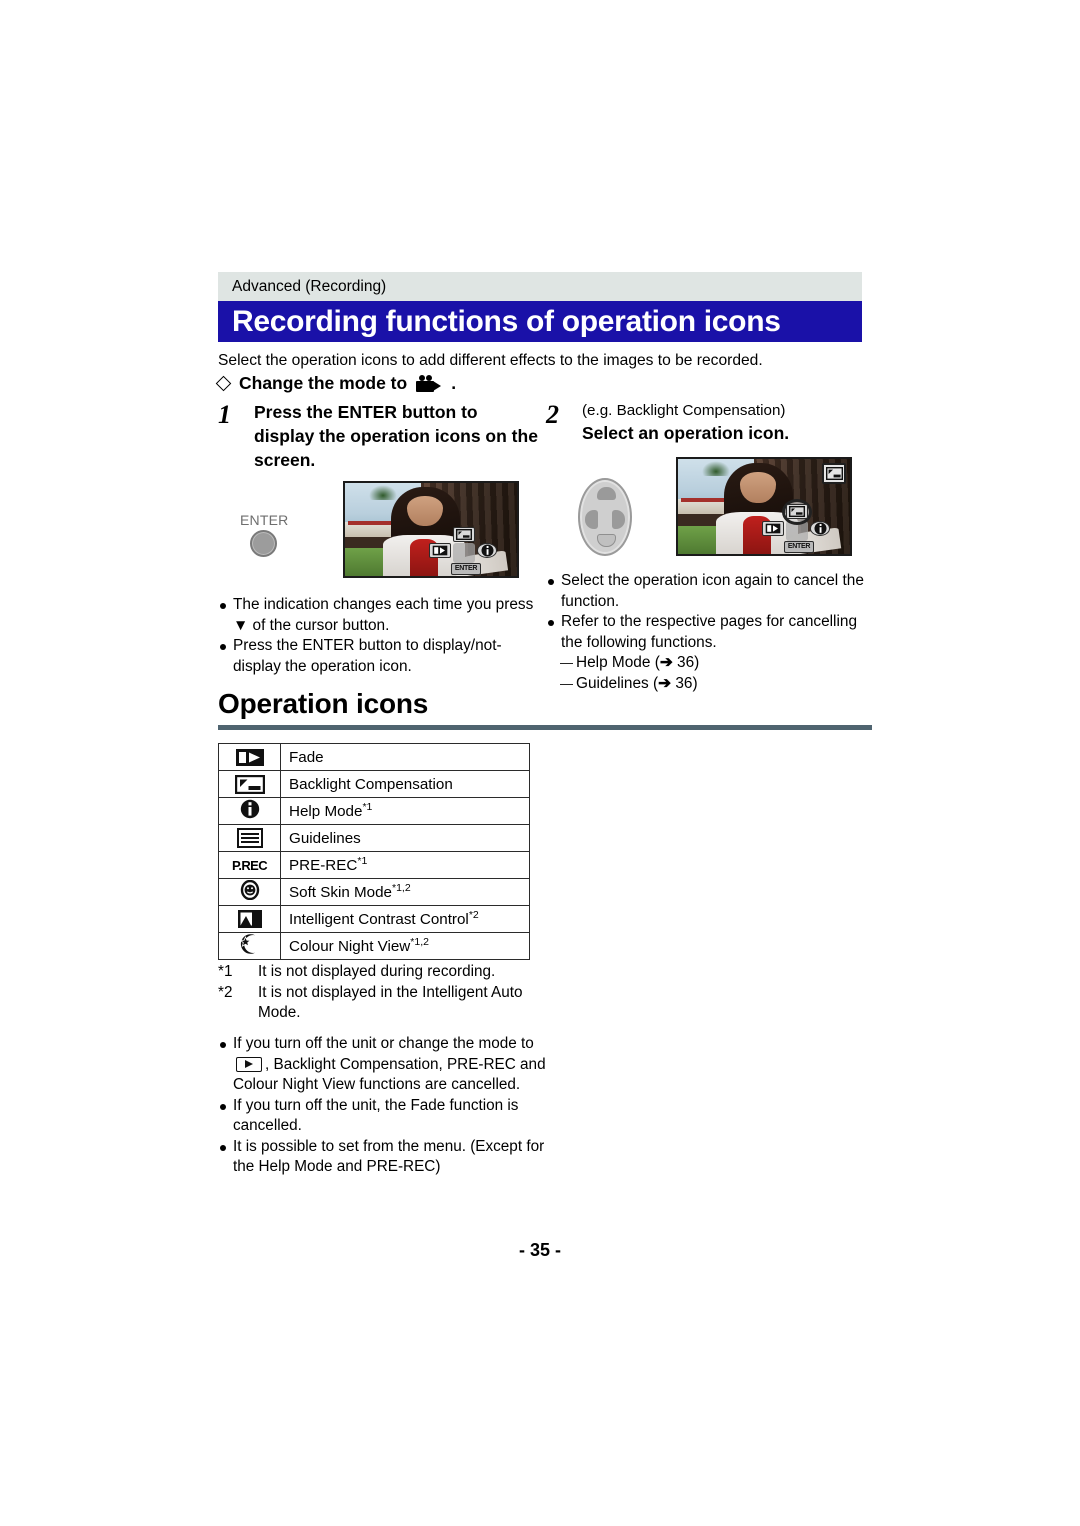  I want to click on row-label: Help Mode, so click(326, 812).